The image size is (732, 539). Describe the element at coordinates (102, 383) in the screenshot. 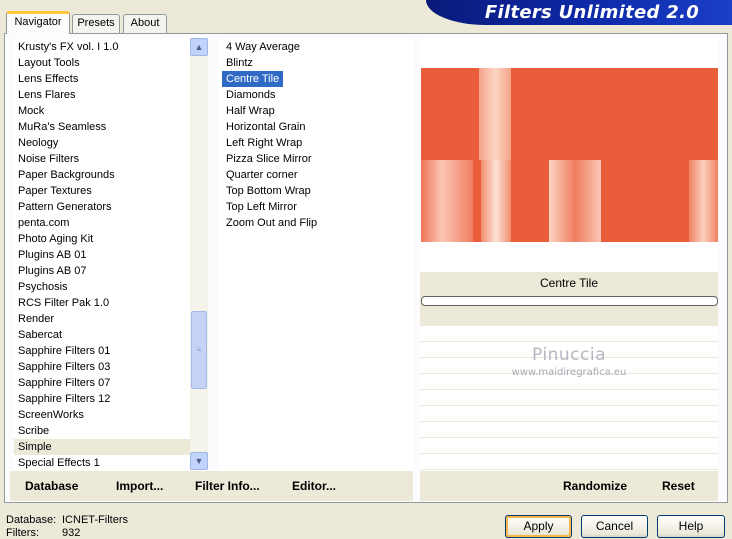

I see `category-item: Sapphire Filters 07` at that location.